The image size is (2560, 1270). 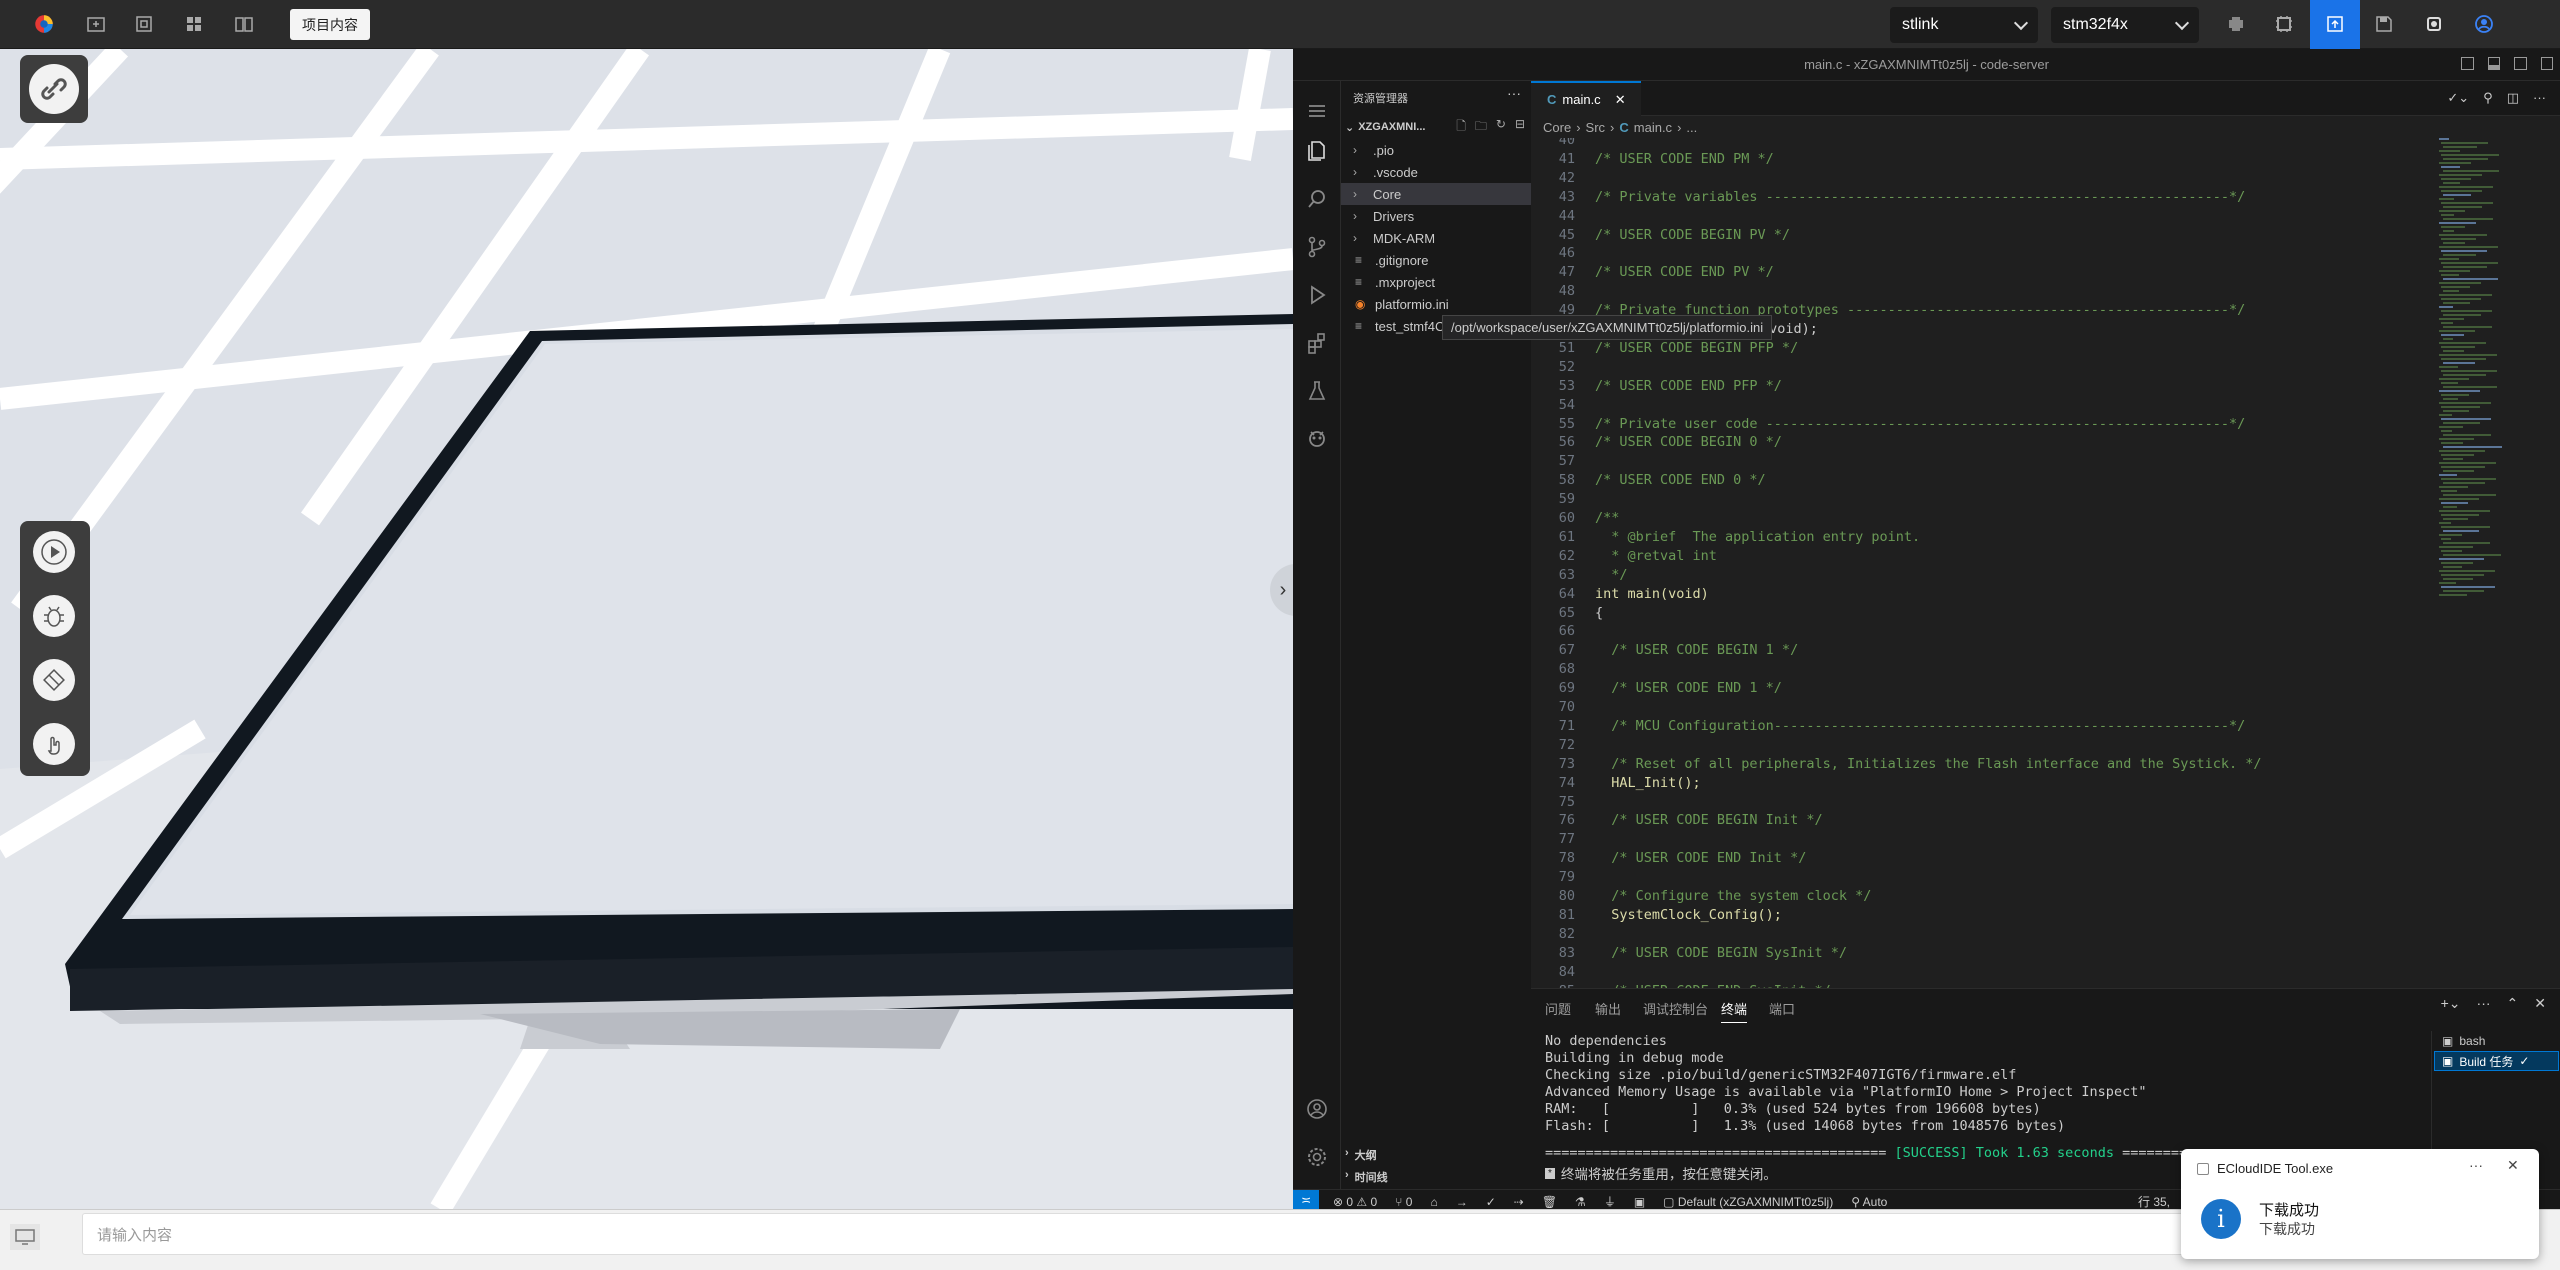 I want to click on app-logo, so click(x=44, y=24).